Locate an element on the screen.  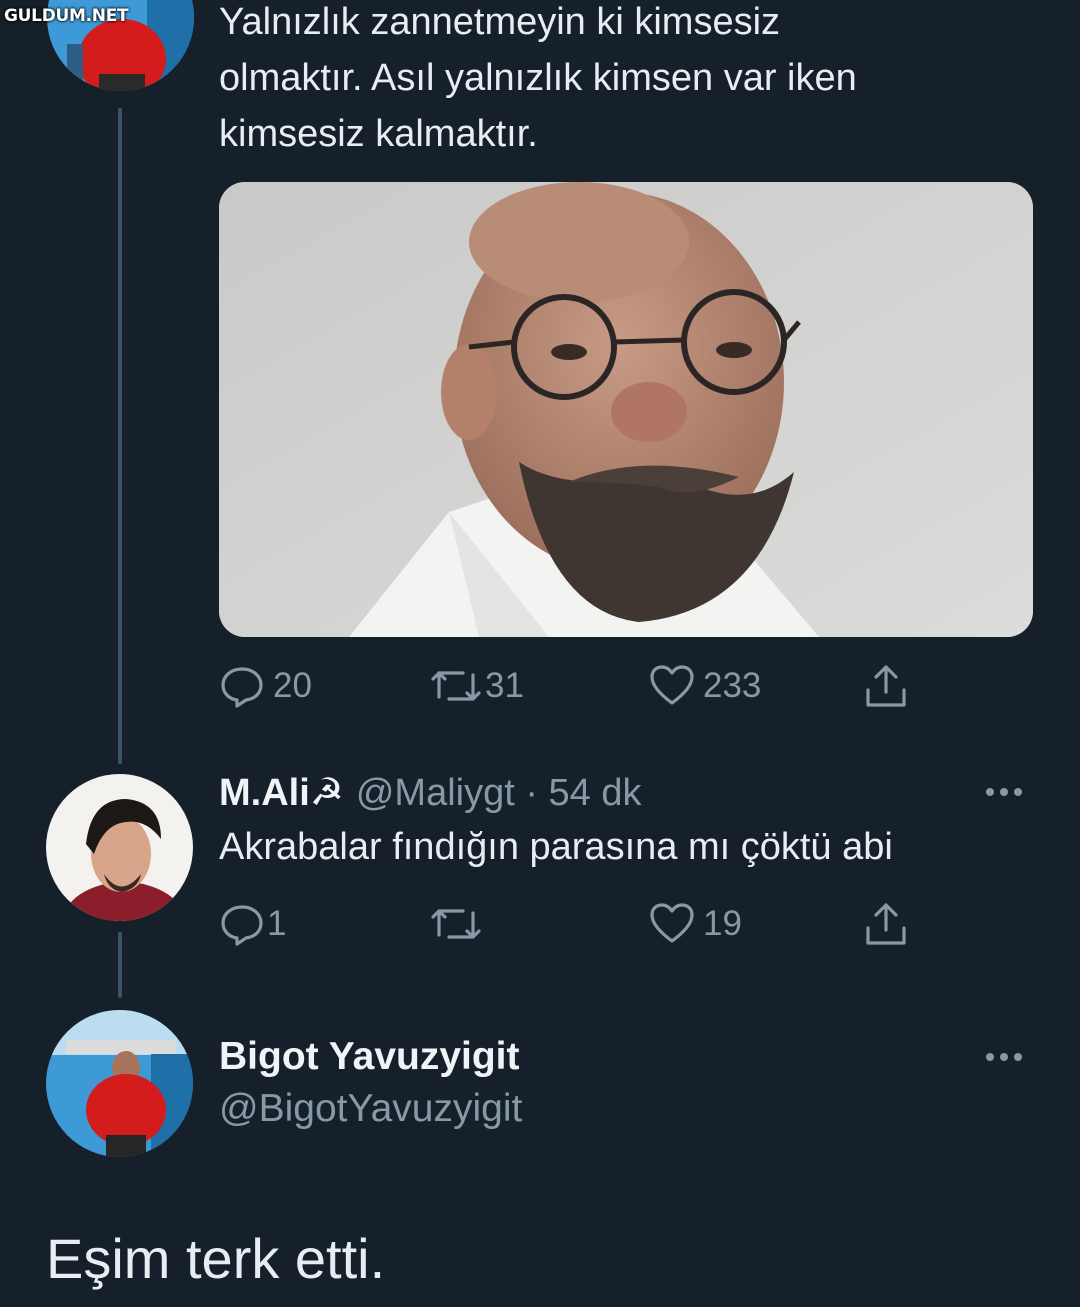
tweet-text-line: kimsesiz kalmaktır. is located at coordinates (378, 134).